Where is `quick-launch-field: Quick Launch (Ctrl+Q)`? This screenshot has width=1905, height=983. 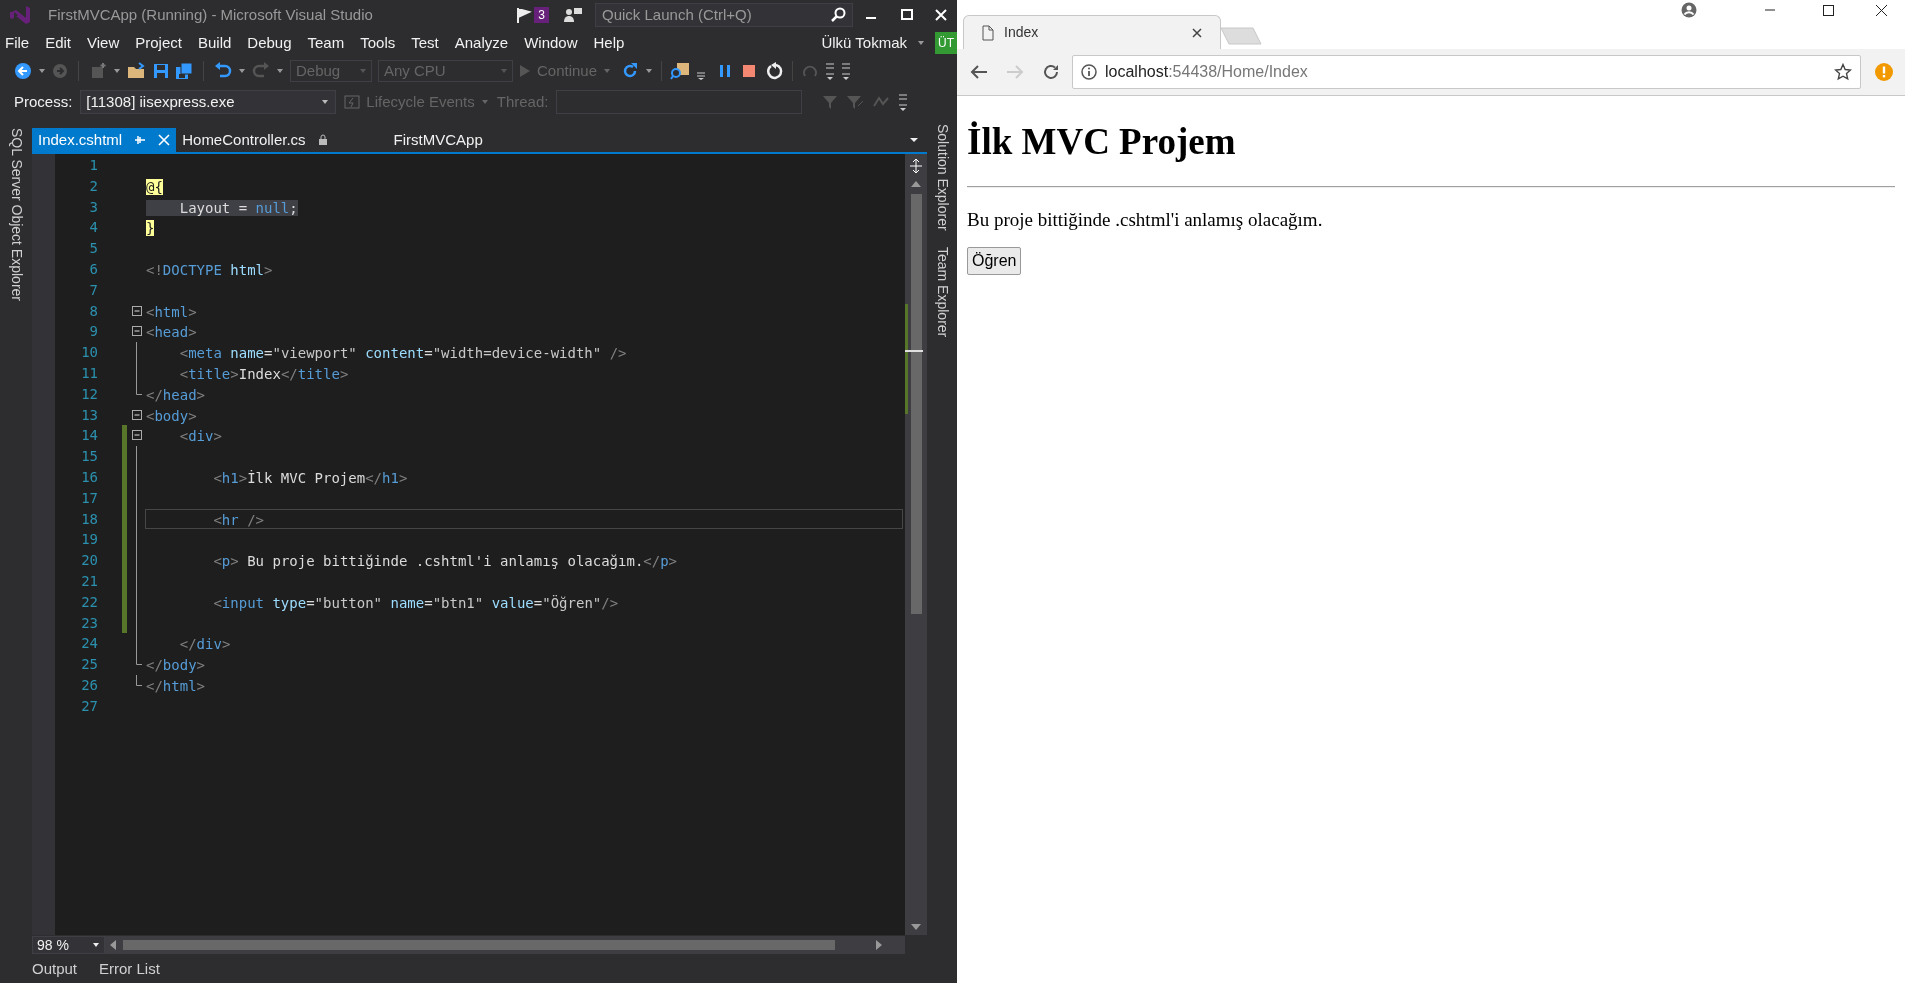
quick-launch-field: Quick Launch (Ctrl+Q) is located at coordinates (724, 15).